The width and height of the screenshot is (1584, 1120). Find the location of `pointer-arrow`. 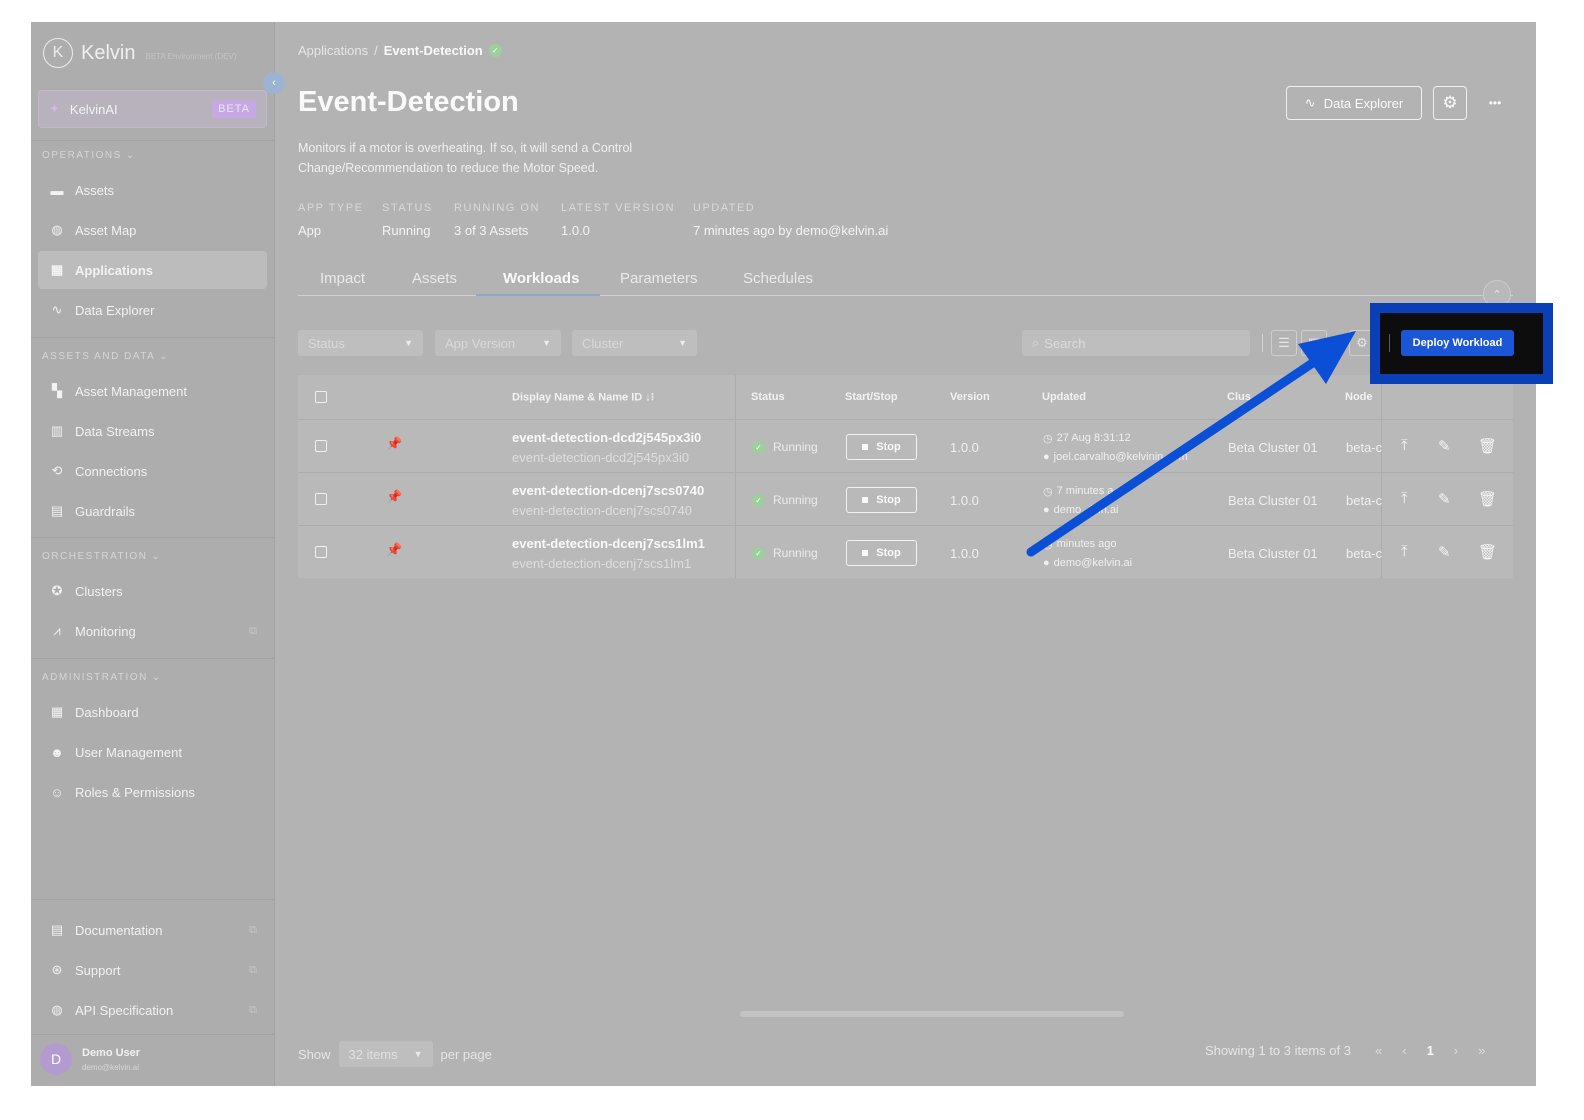

pointer-arrow is located at coordinates (1191, 444).